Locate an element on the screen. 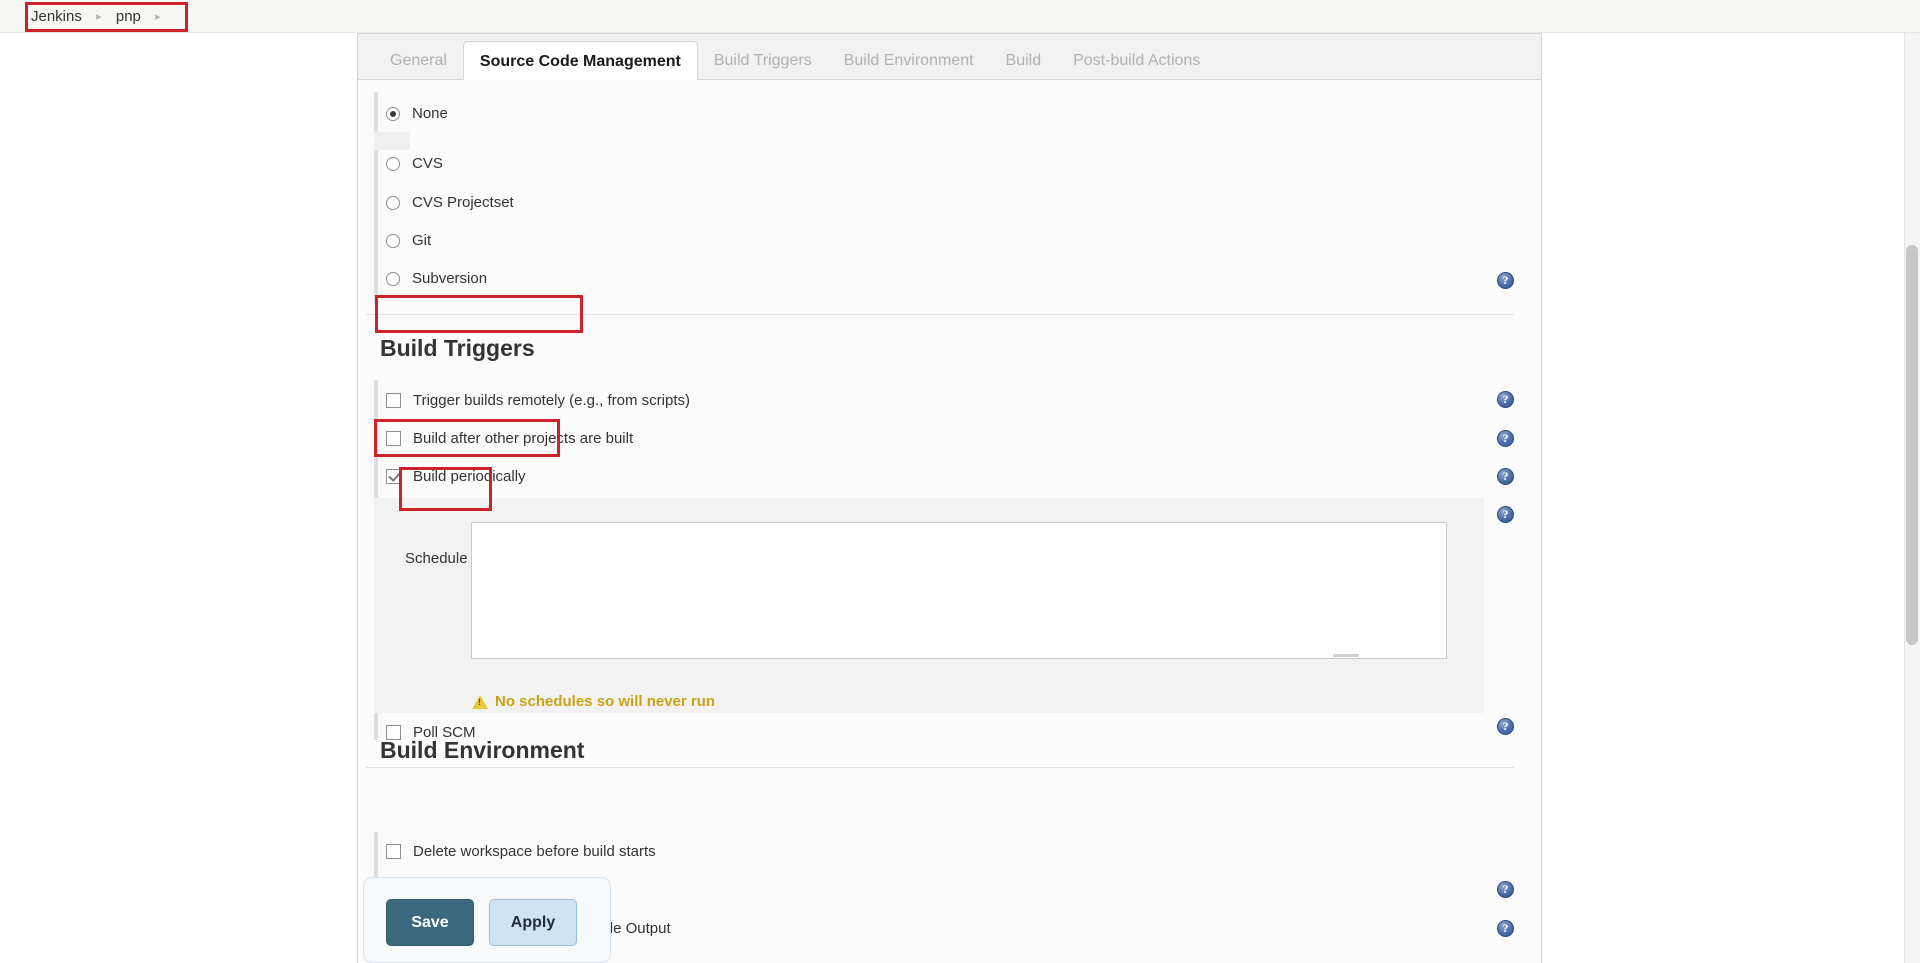 Image resolution: width=1920 pixels, height=963 pixels. trigger-option-after-projects-label: Build after other projects are built is located at coordinates (523, 438).